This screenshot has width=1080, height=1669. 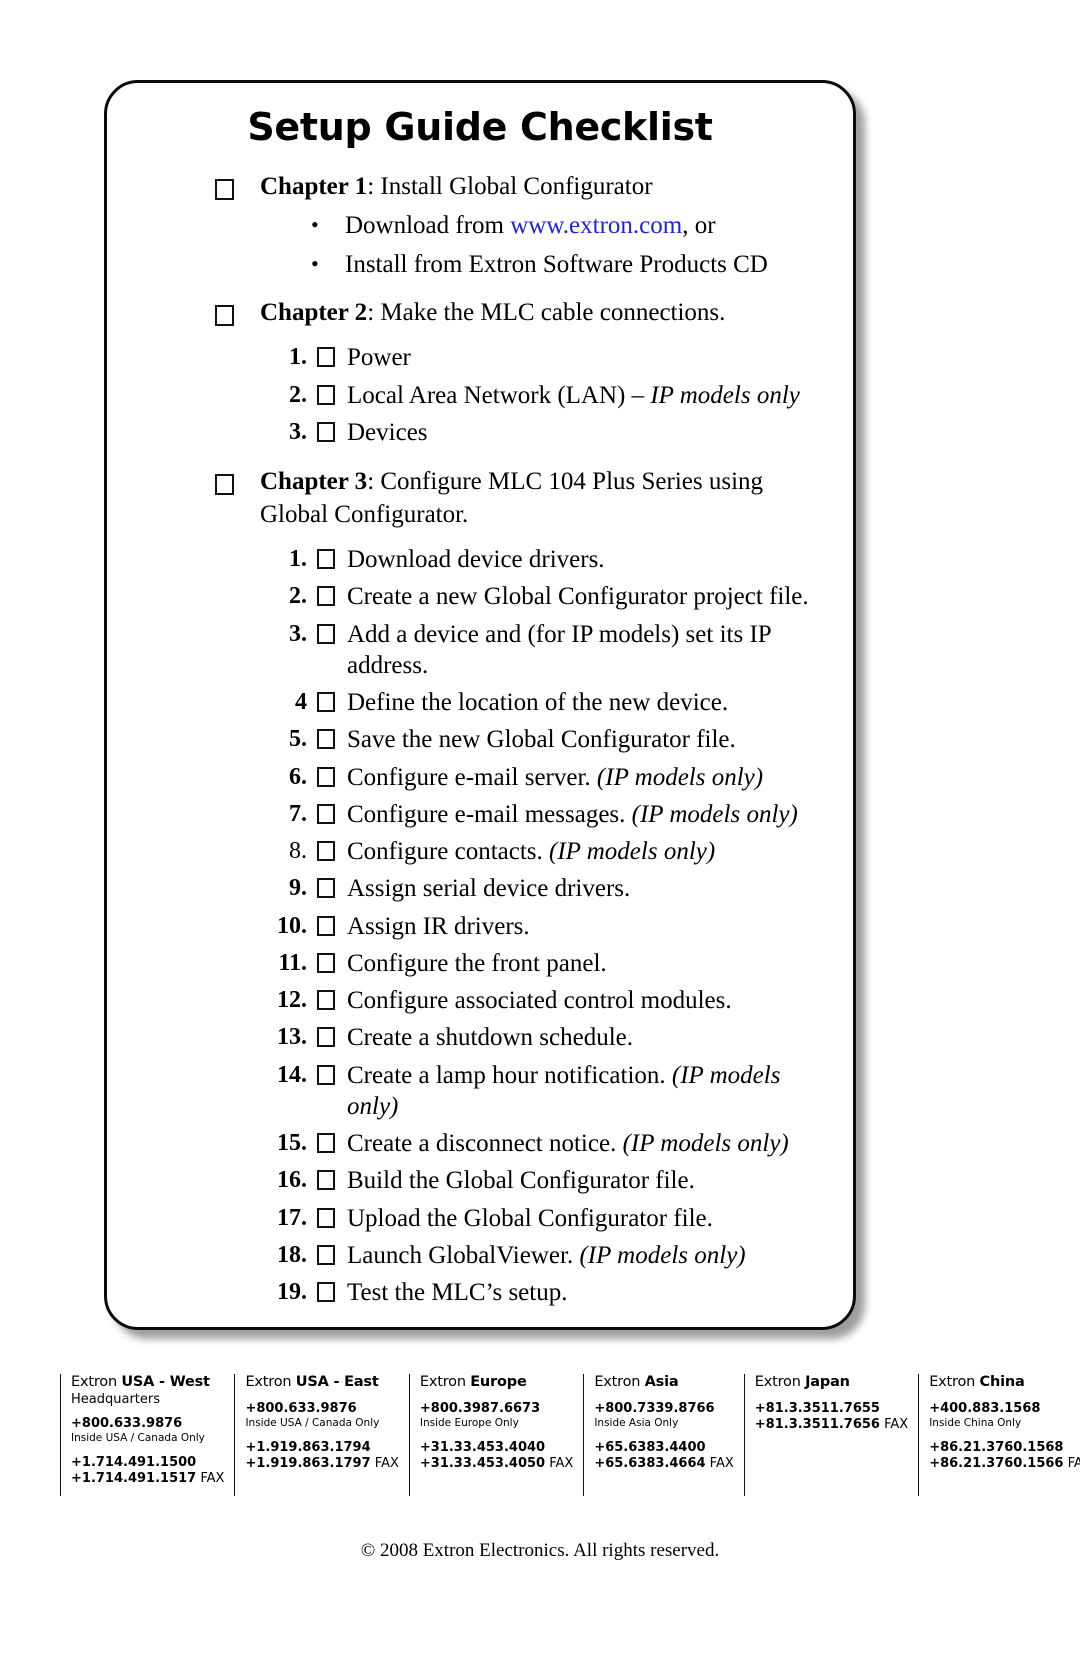 What do you see at coordinates (116, 1399) in the screenshot?
I see `contact-subtitle: Headquarters` at bounding box center [116, 1399].